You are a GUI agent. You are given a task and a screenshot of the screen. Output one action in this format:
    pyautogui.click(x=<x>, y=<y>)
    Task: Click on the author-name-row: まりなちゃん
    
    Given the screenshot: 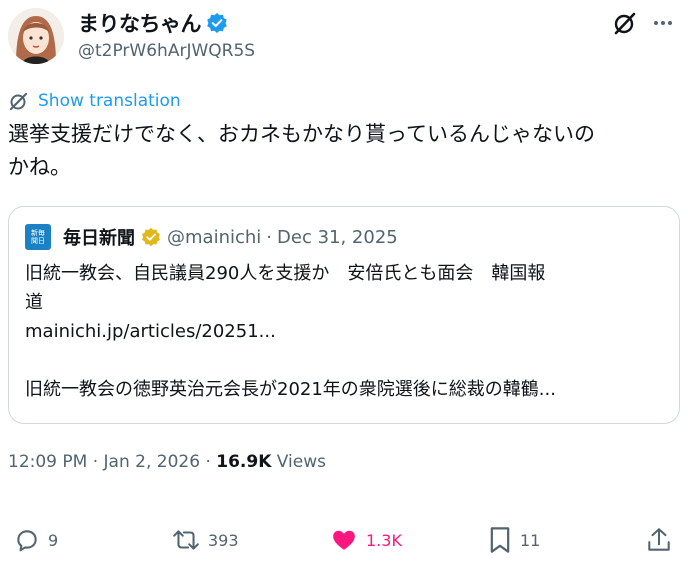 What is the action you would take?
    pyautogui.click(x=166, y=23)
    